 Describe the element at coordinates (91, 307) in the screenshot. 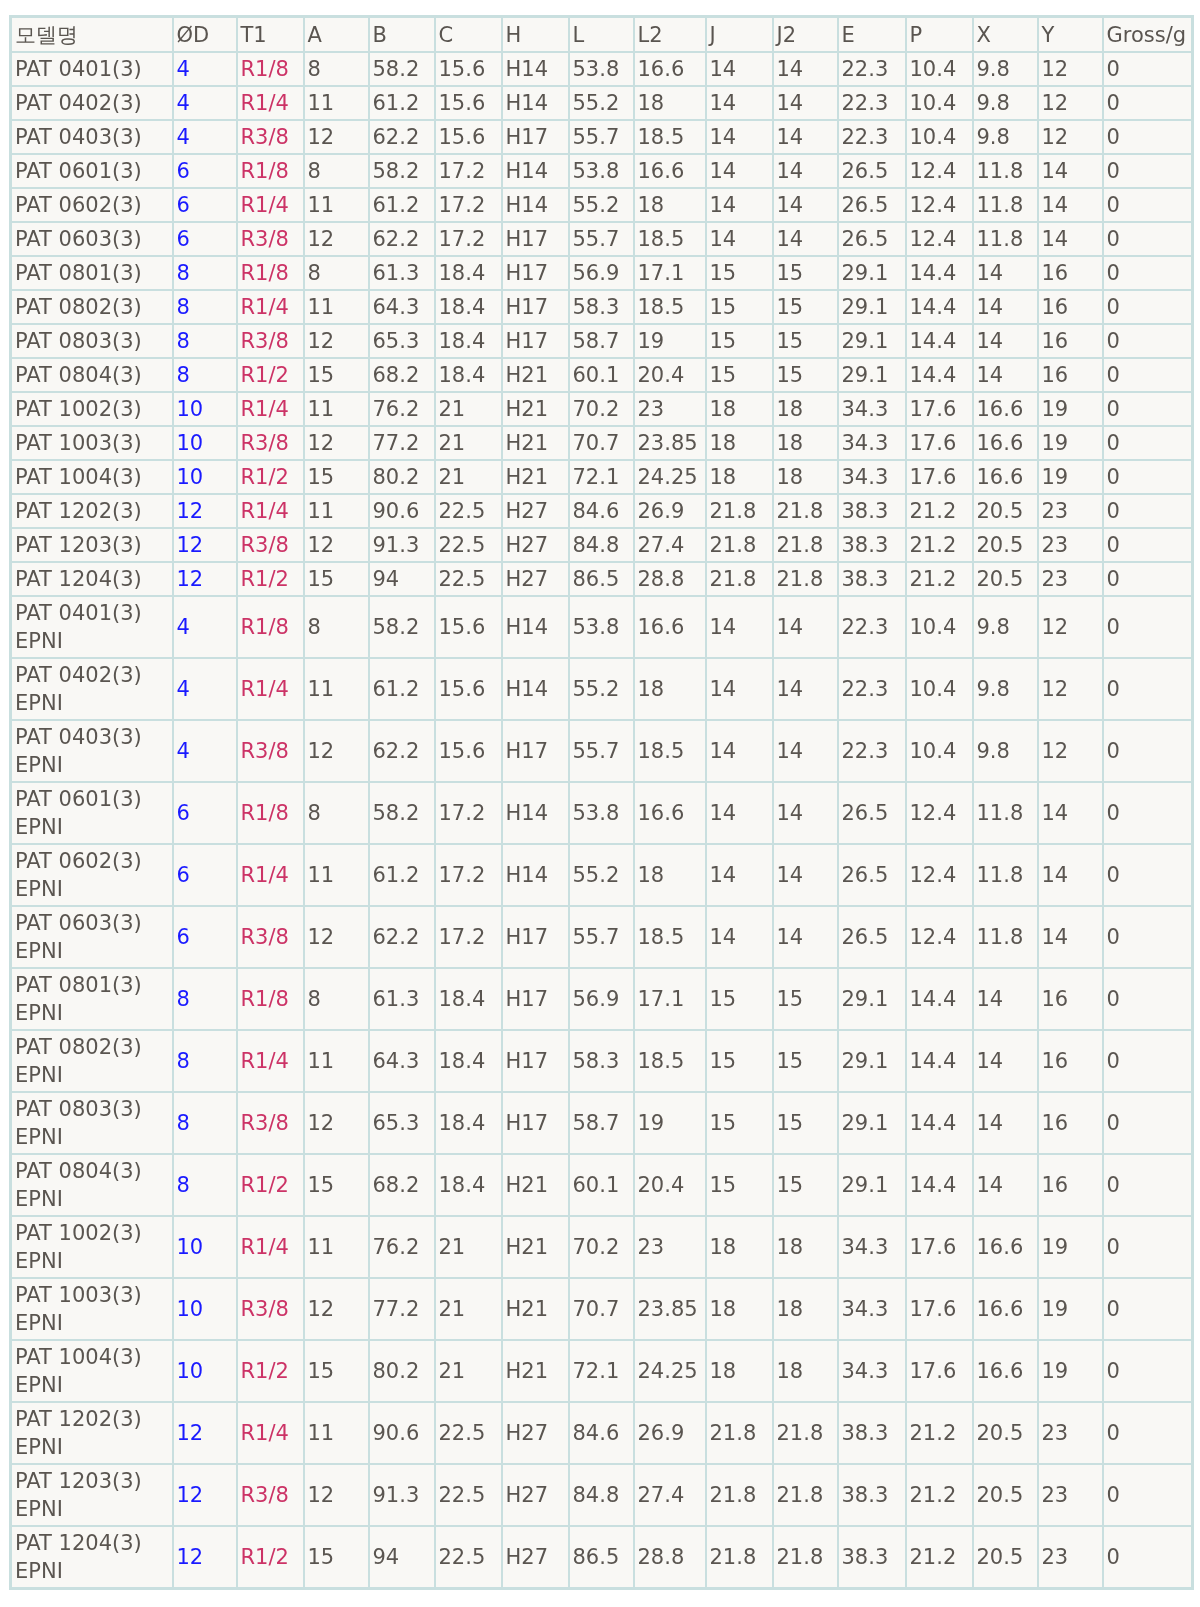

I see `table-cell: PAT 0802(3)` at that location.